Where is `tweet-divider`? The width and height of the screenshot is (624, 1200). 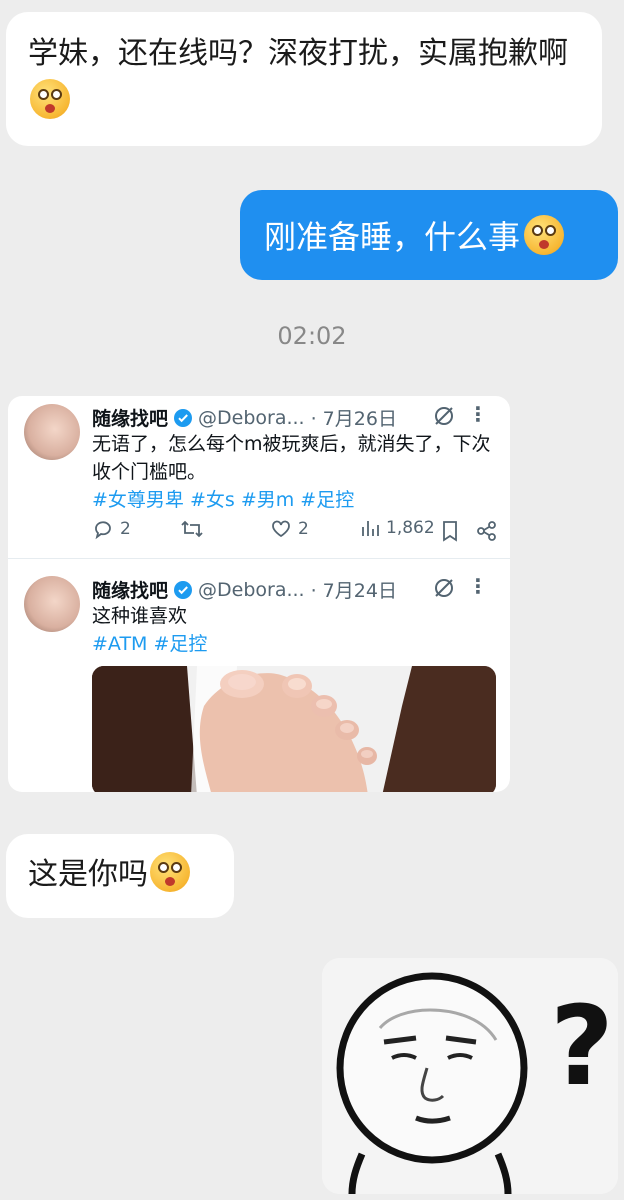
tweet-divider is located at coordinates (259, 558).